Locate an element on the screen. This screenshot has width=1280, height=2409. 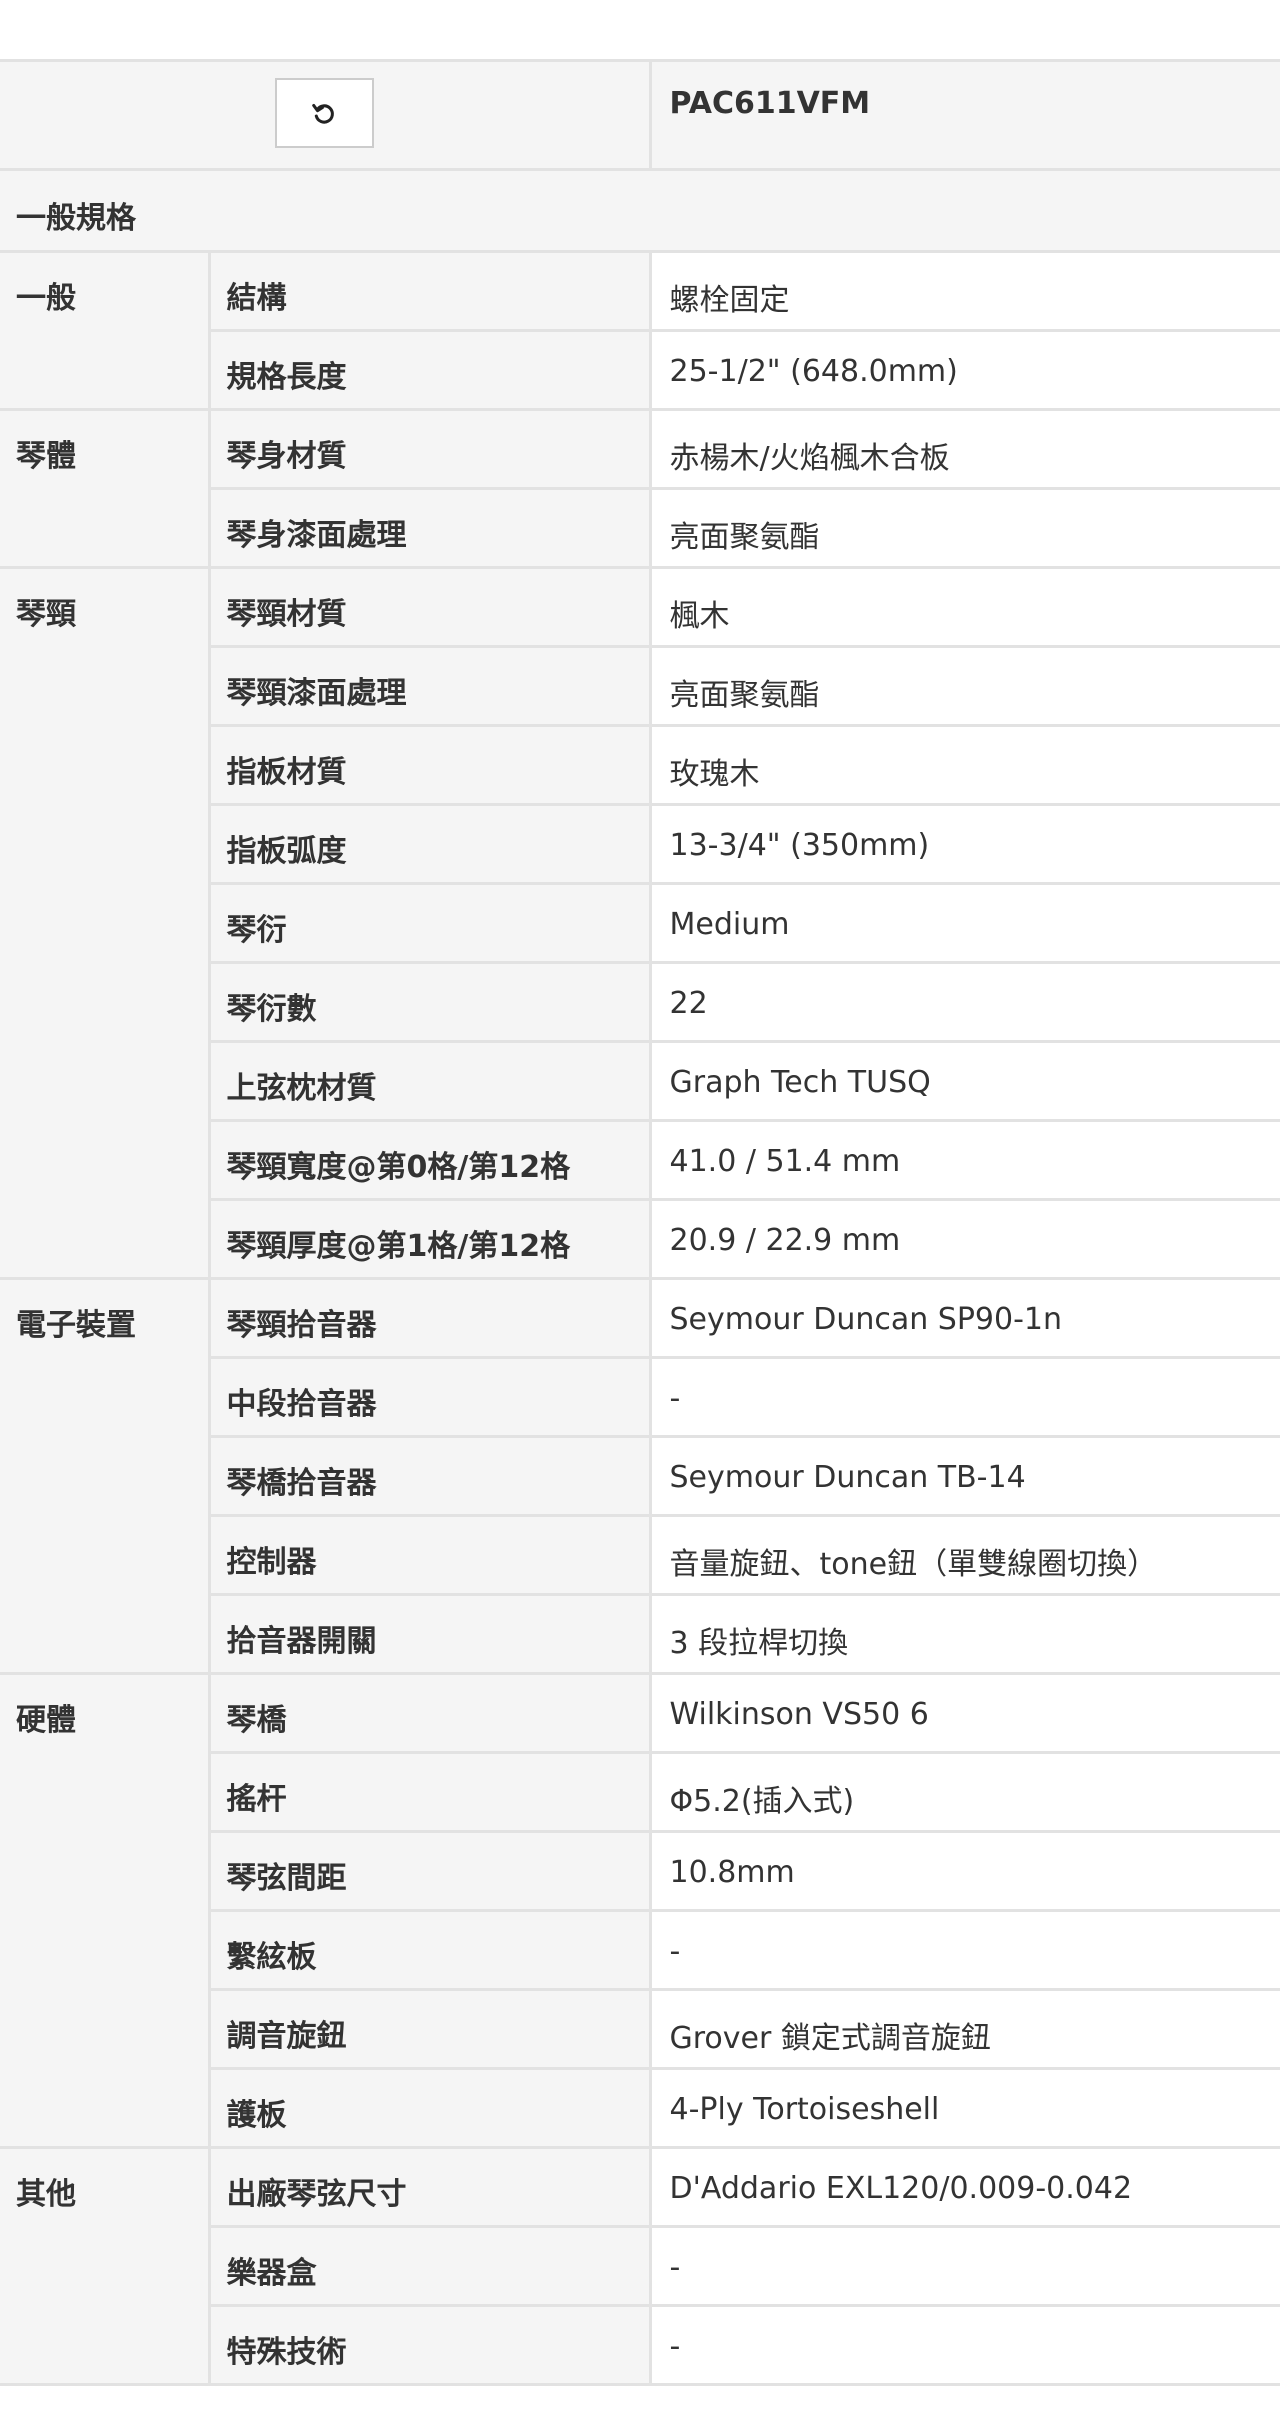
spec-value: 螺栓固定 is located at coordinates (965, 291).